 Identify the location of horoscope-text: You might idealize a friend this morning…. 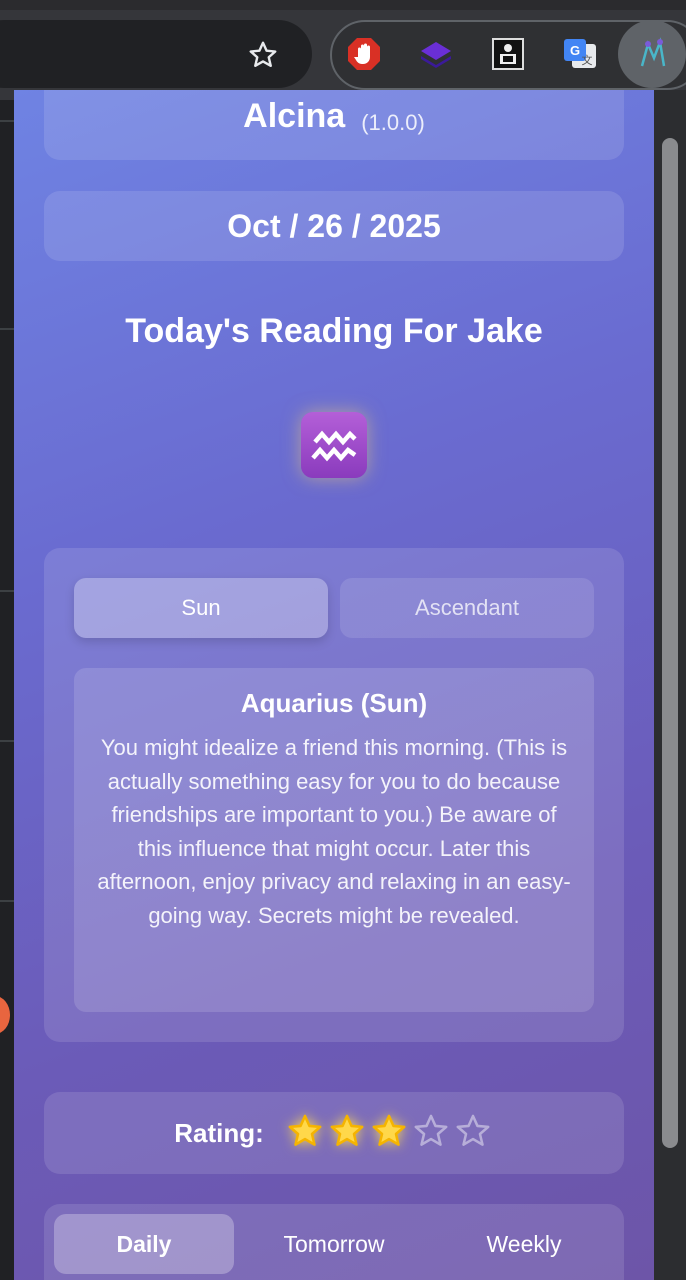
(334, 831).